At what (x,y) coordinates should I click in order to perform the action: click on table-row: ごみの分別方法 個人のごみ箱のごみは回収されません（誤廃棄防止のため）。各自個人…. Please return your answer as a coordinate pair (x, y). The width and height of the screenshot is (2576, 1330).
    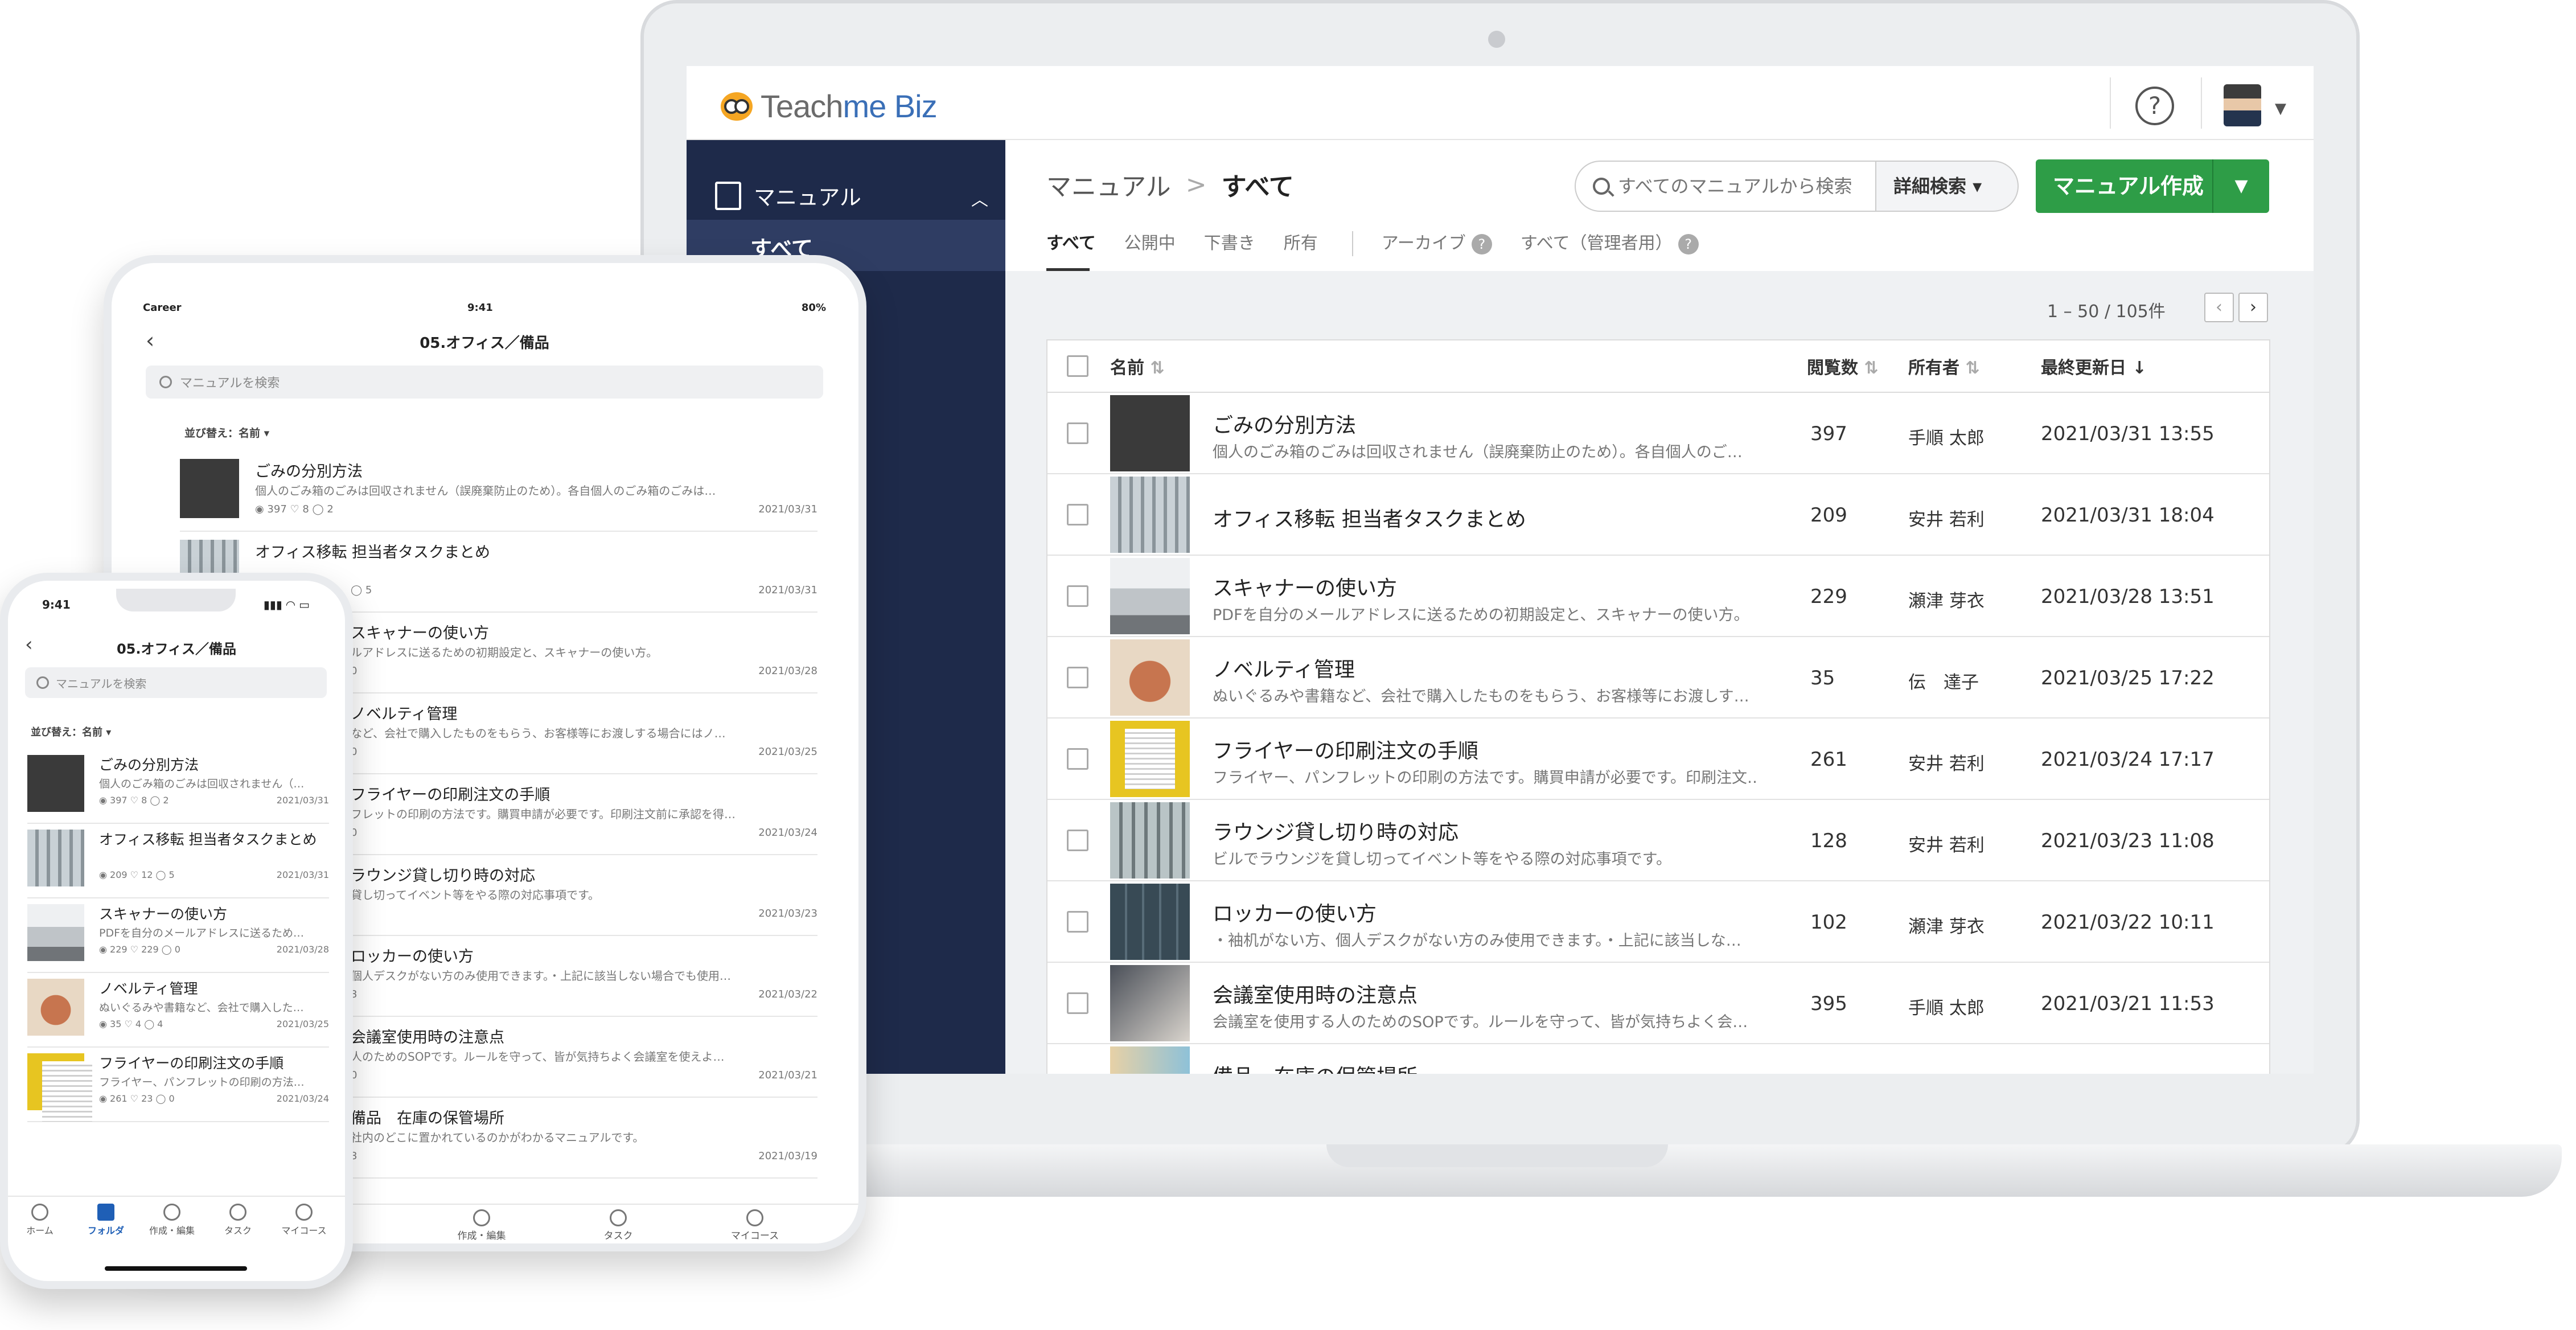
    Looking at the image, I should click on (1658, 434).